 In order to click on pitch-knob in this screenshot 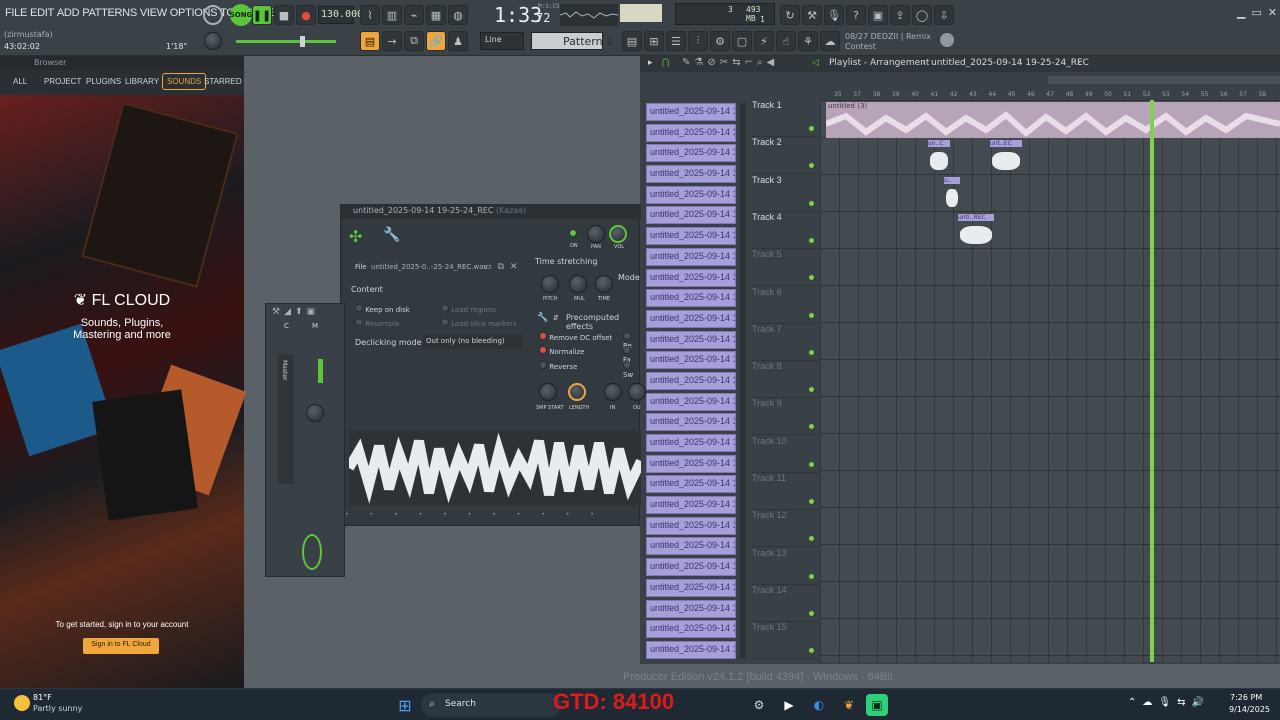, I will do `click(550, 284)`.